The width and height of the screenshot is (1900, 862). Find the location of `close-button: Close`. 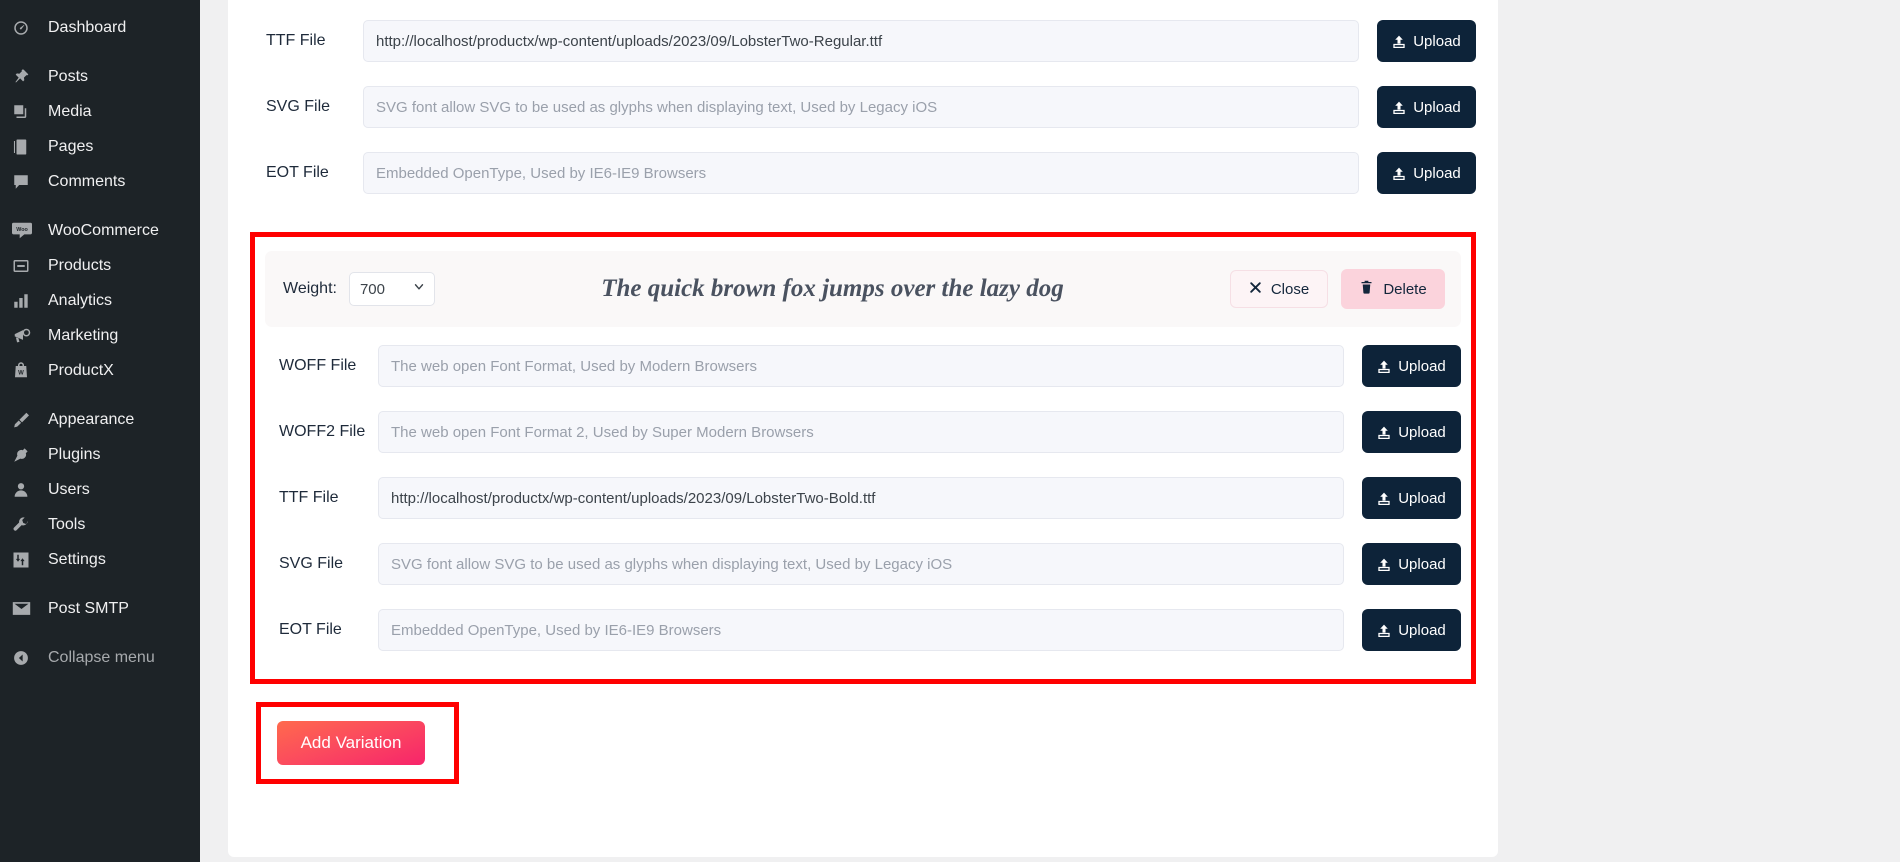

close-button: Close is located at coordinates (1279, 289).